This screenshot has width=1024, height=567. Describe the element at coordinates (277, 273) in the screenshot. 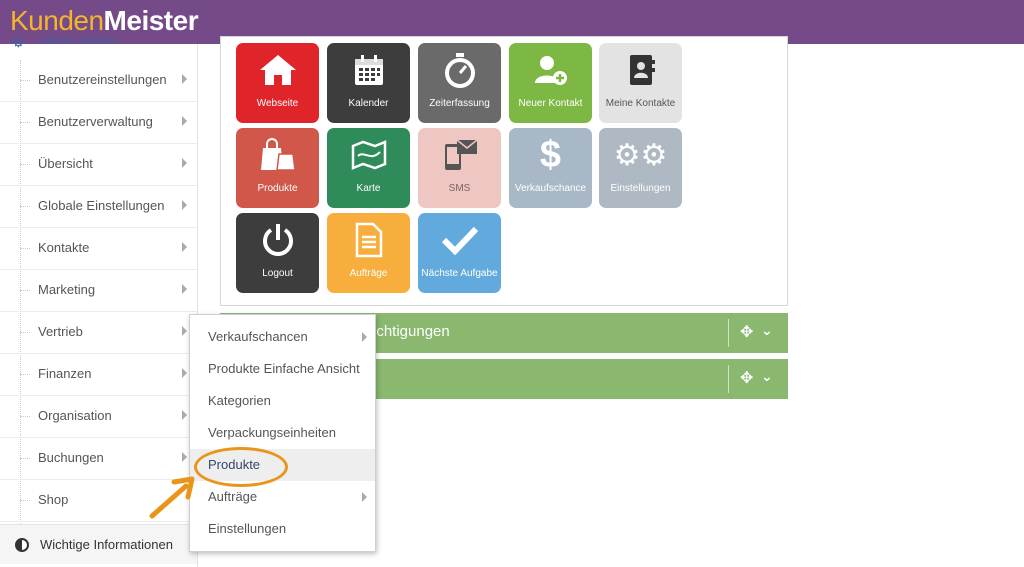

I see `tile-label: Logout` at that location.